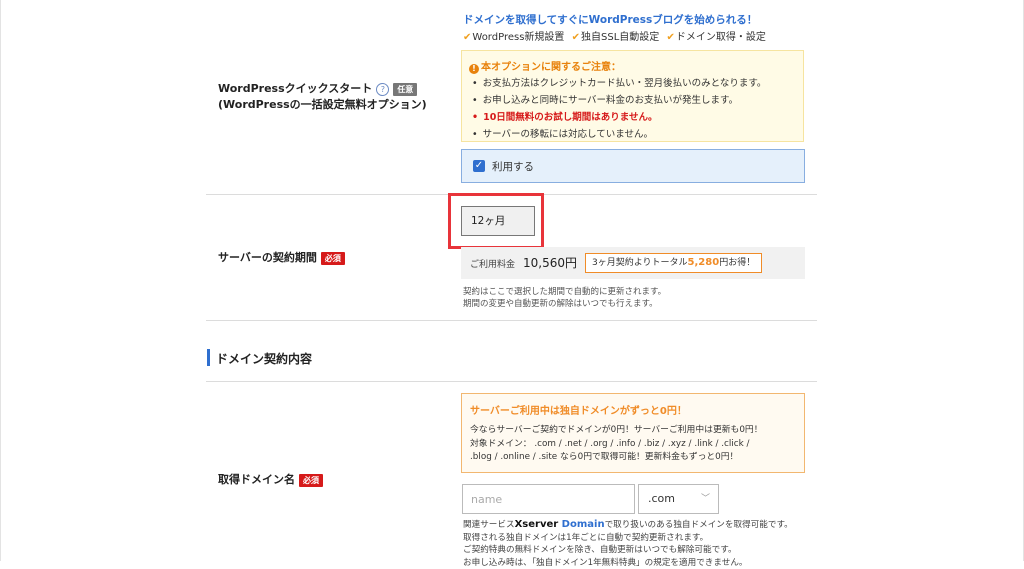 The height and width of the screenshot is (569, 1024). Describe the element at coordinates (583, 524) in the screenshot. I see `brand-domain: Domain` at that location.